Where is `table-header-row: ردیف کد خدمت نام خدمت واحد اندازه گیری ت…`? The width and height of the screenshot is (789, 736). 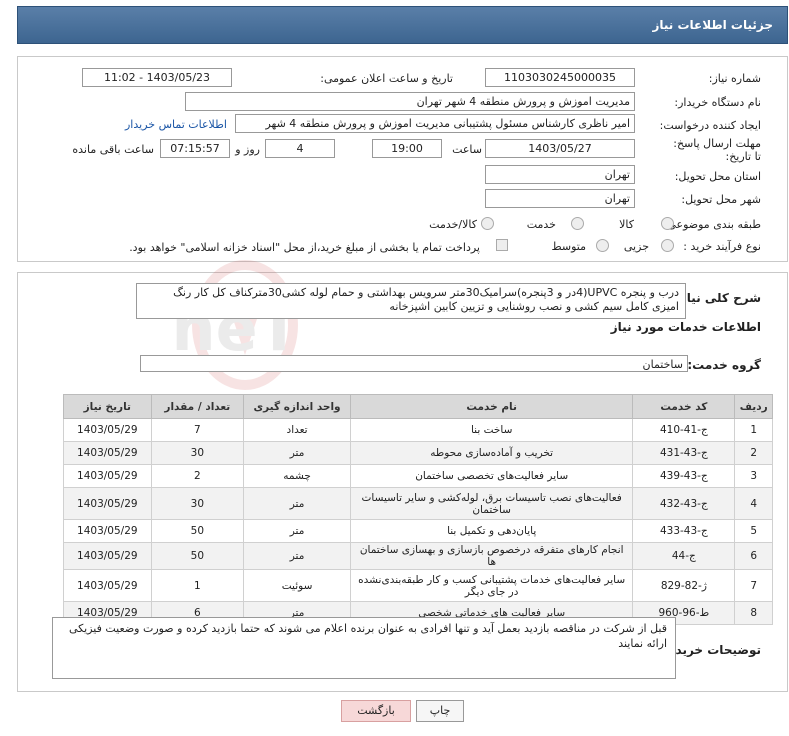
table-header-row: ردیف کد خدمت نام خدمت واحد اندازه گیری ت… is located at coordinates (418, 406).